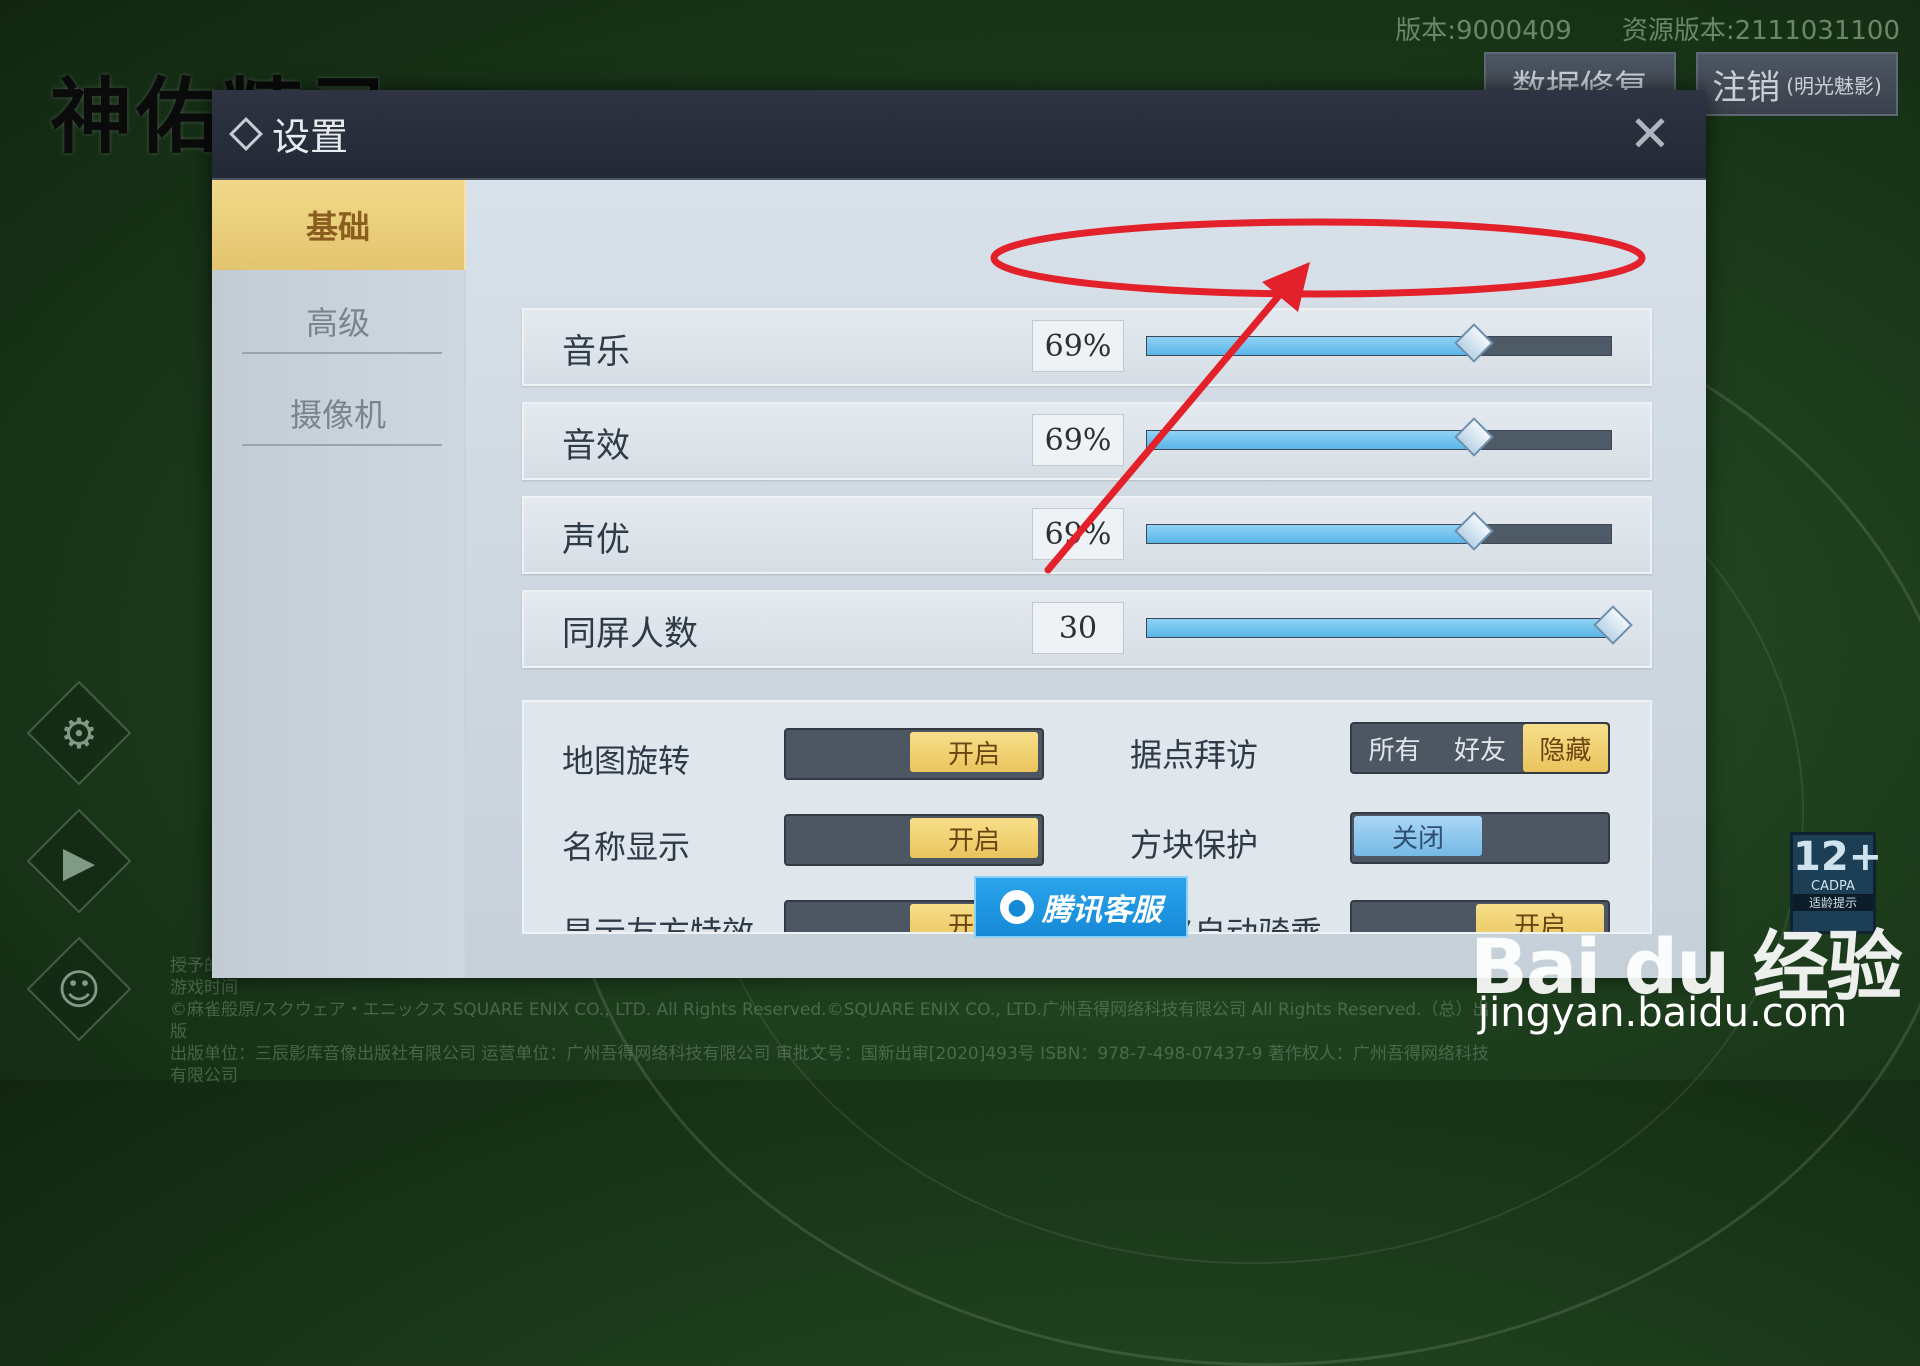 This screenshot has width=1920, height=1366. Describe the element at coordinates (596, 540) in the screenshot. I see `setting-label: 声优` at that location.